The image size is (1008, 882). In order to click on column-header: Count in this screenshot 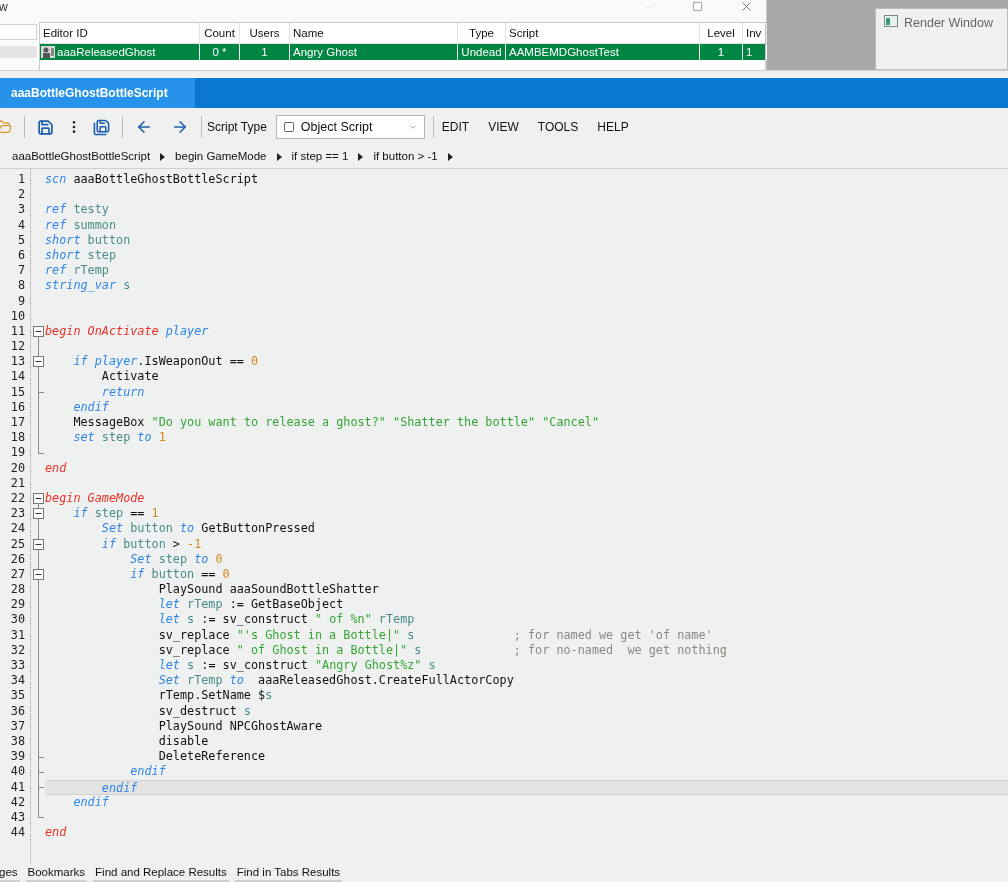, I will do `click(220, 33)`.